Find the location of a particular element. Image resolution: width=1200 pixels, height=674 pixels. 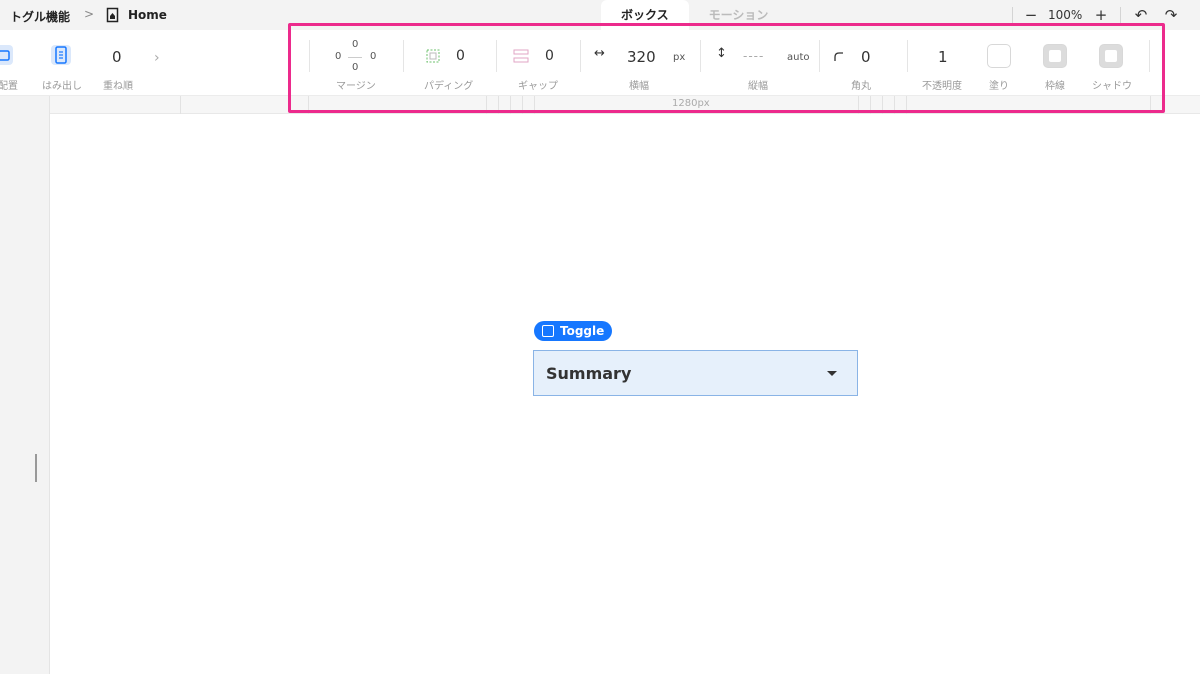

padding-label: パディング is located at coordinates (449, 86).